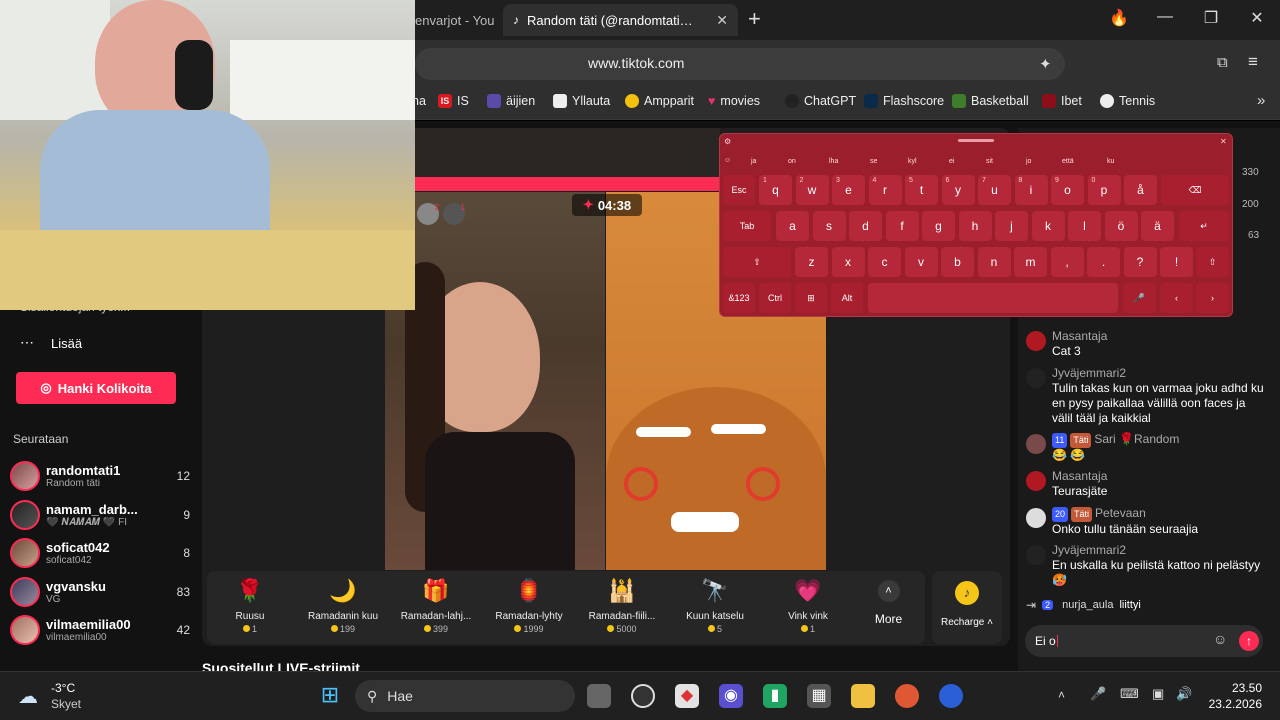  What do you see at coordinates (1087, 605) in the screenshot?
I see `join-username: nurja_aula` at bounding box center [1087, 605].